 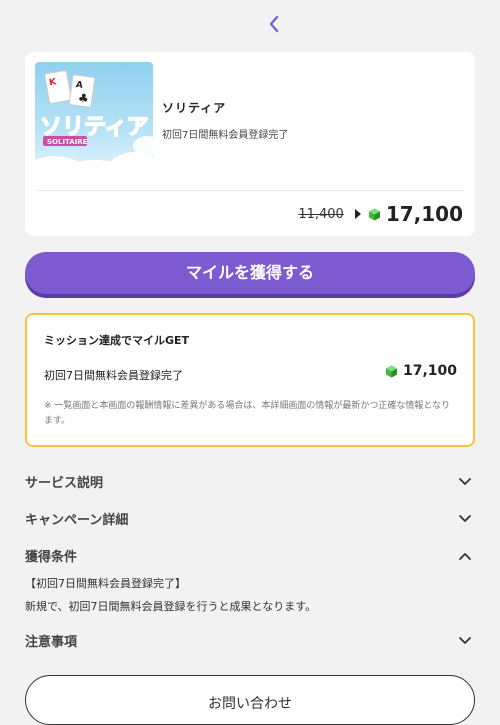 What do you see at coordinates (429, 371) in the screenshot?
I see `mission-points-value: 17,100` at bounding box center [429, 371].